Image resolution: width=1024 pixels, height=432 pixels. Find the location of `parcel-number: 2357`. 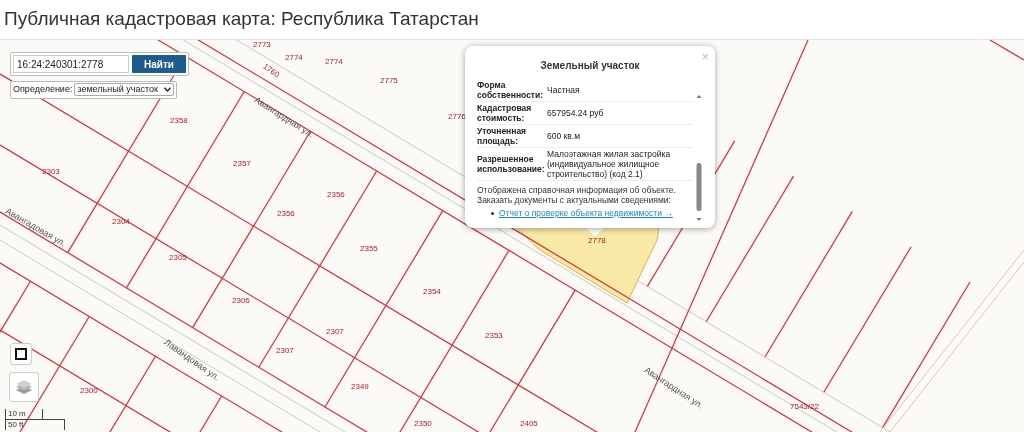

parcel-number: 2357 is located at coordinates (242, 164).